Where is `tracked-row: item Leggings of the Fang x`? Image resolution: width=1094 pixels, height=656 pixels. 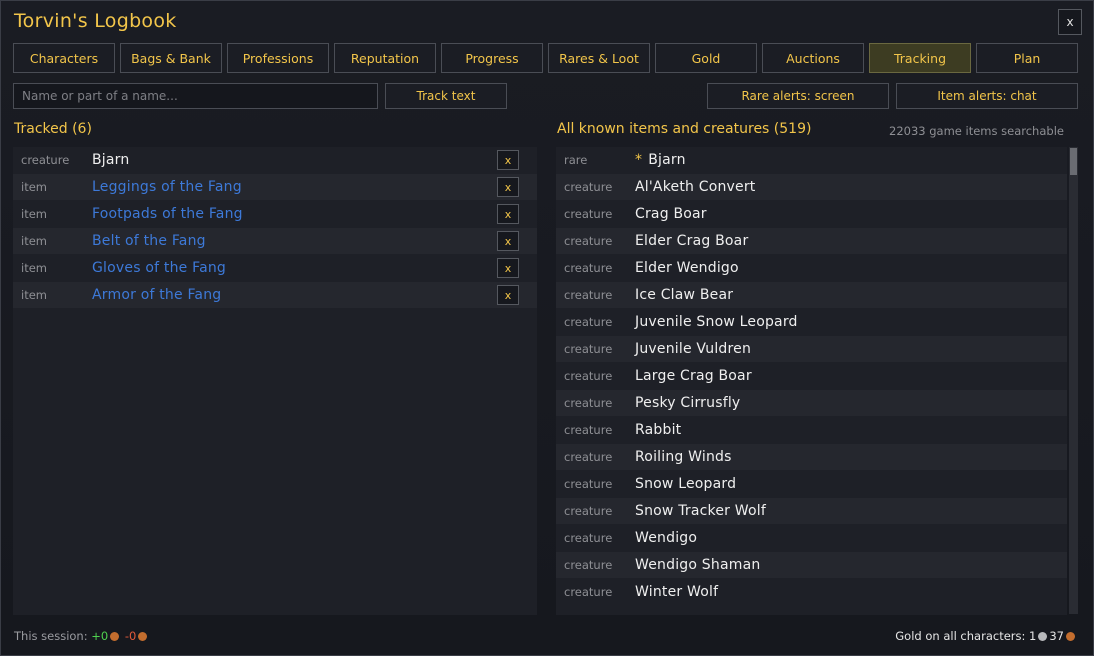
tracked-row: item Leggings of the Fang x is located at coordinates (275, 187).